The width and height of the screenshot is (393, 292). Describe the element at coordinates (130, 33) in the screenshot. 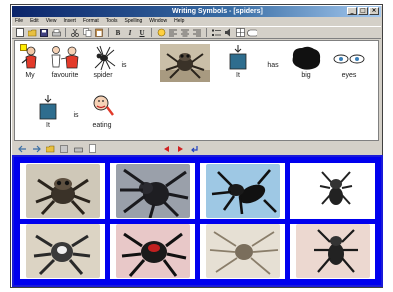

I see `italic-icon: I` at that location.